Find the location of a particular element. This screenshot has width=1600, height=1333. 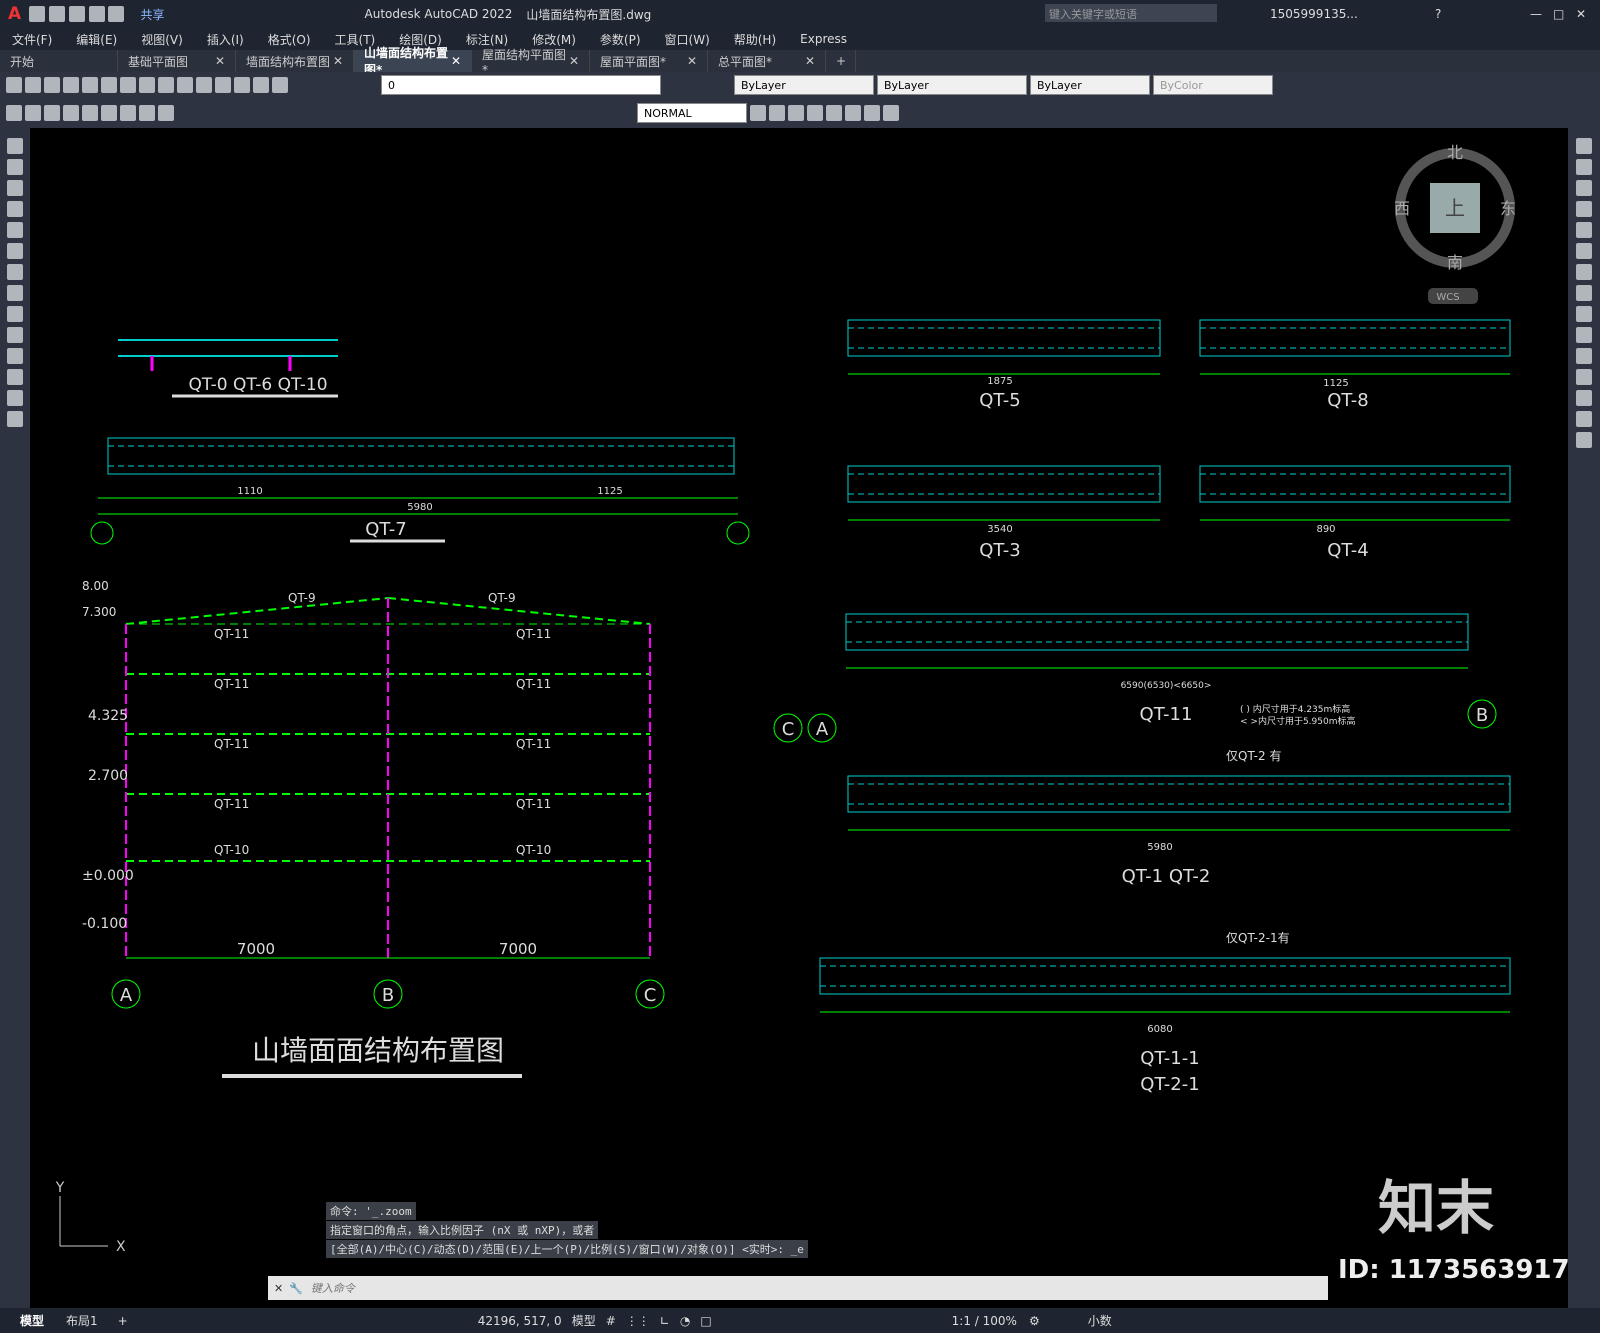

table-icon is located at coordinates (15, 398).